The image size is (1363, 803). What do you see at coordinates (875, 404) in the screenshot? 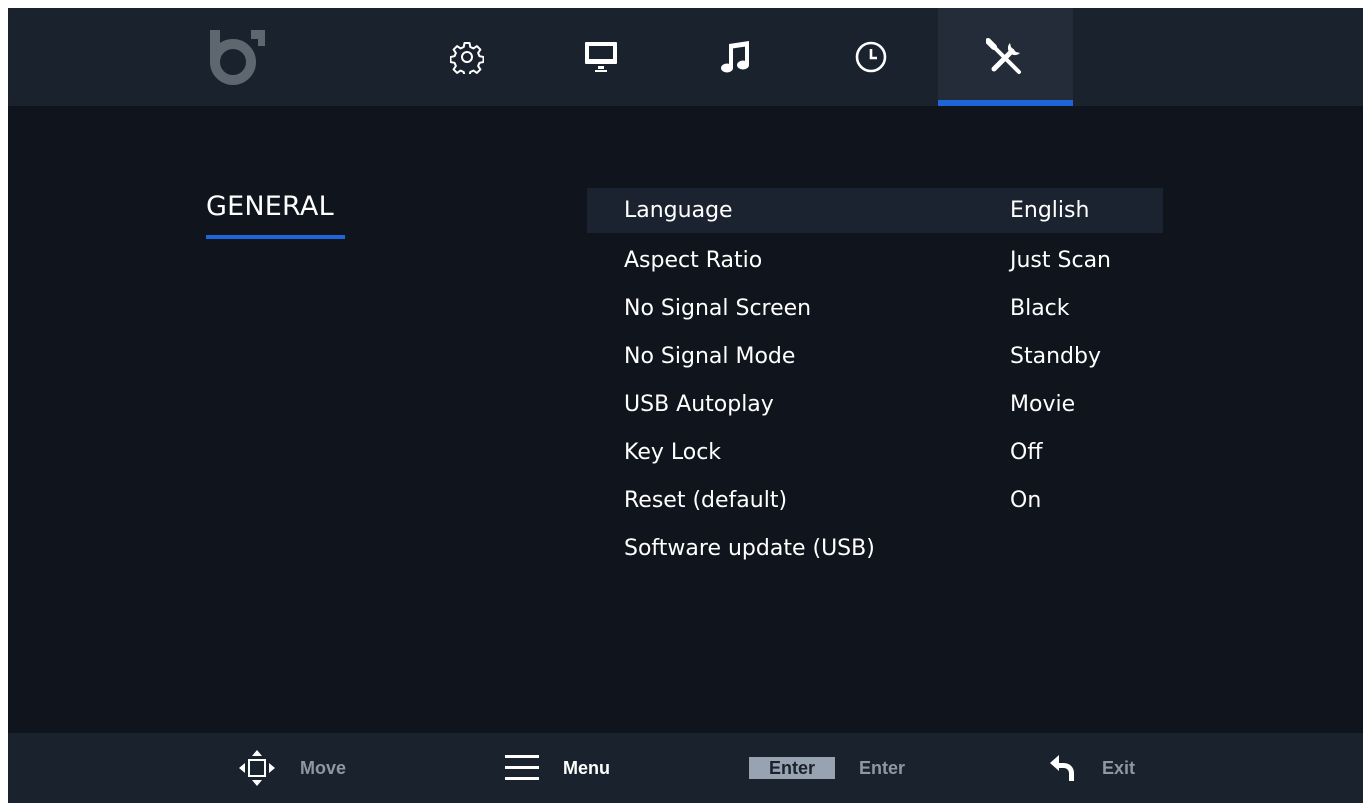
I see `menu-item-usb-autoplay: USB Autoplay Movie` at bounding box center [875, 404].